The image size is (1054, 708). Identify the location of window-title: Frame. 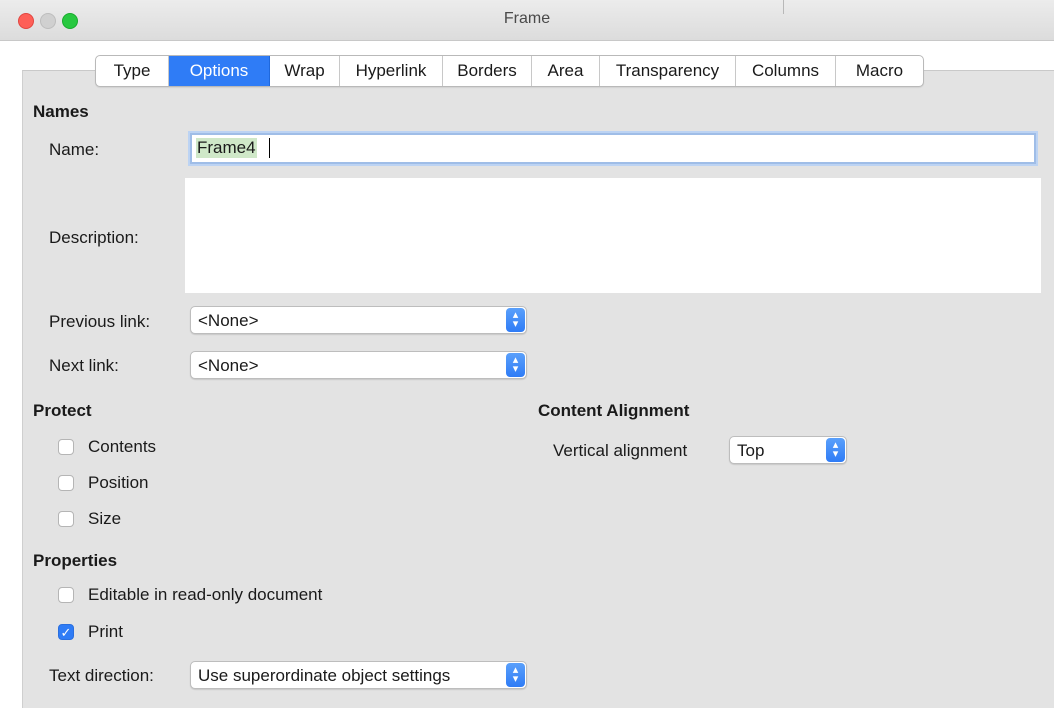
(527, 18).